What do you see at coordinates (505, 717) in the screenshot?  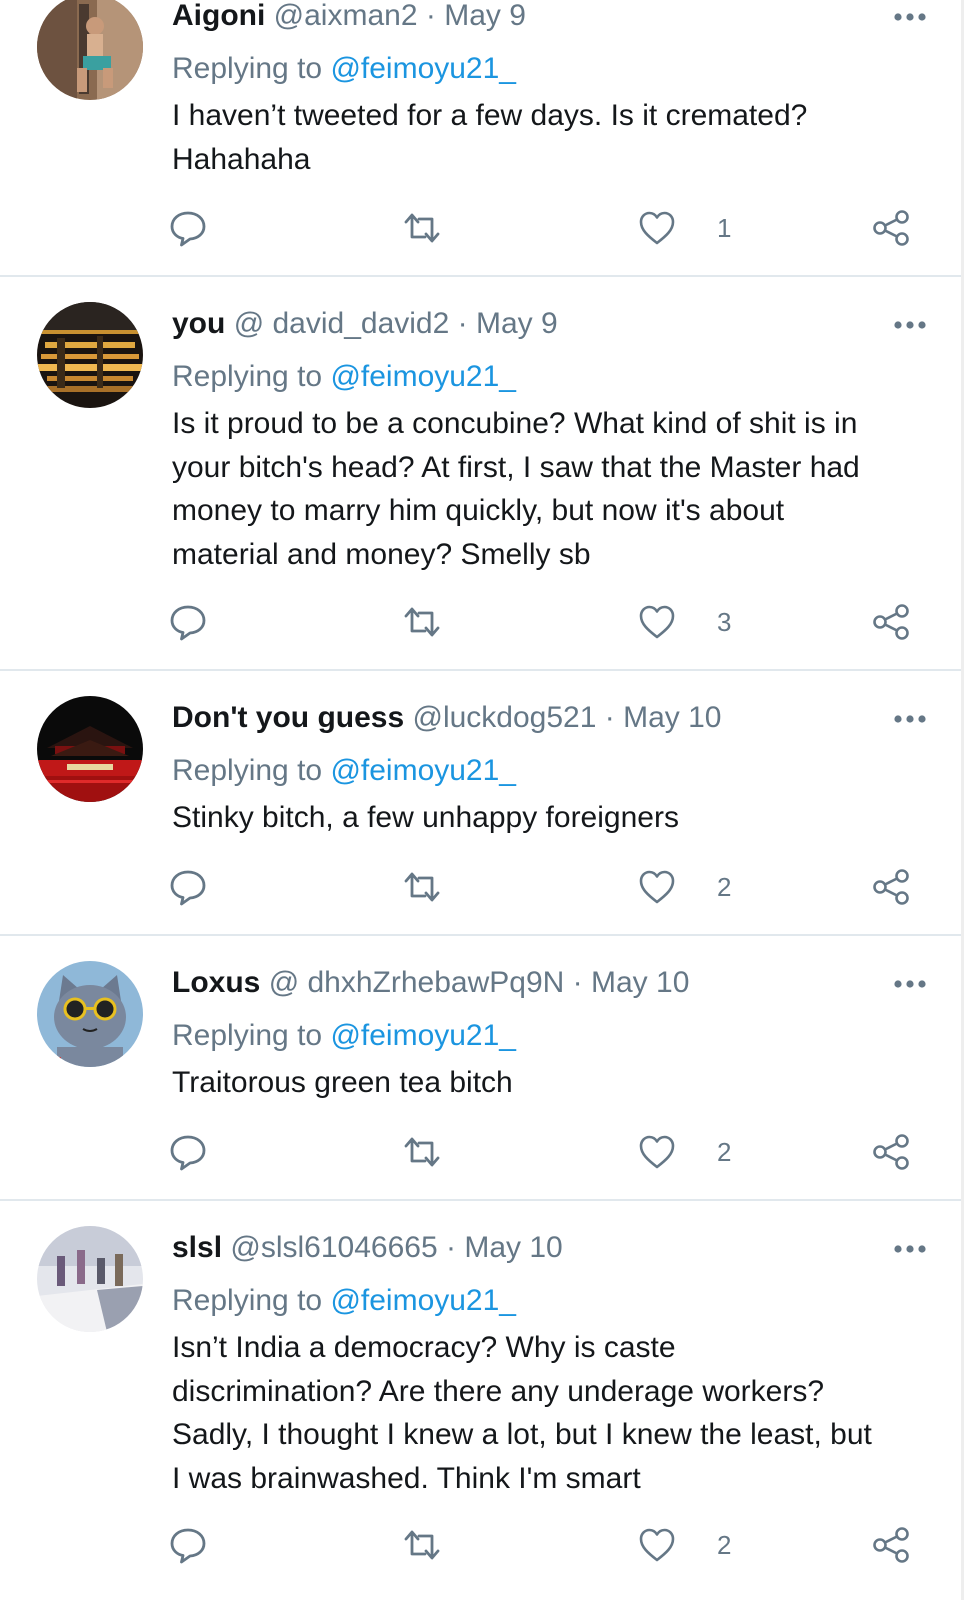 I see `user-handle: @luckdog521` at bounding box center [505, 717].